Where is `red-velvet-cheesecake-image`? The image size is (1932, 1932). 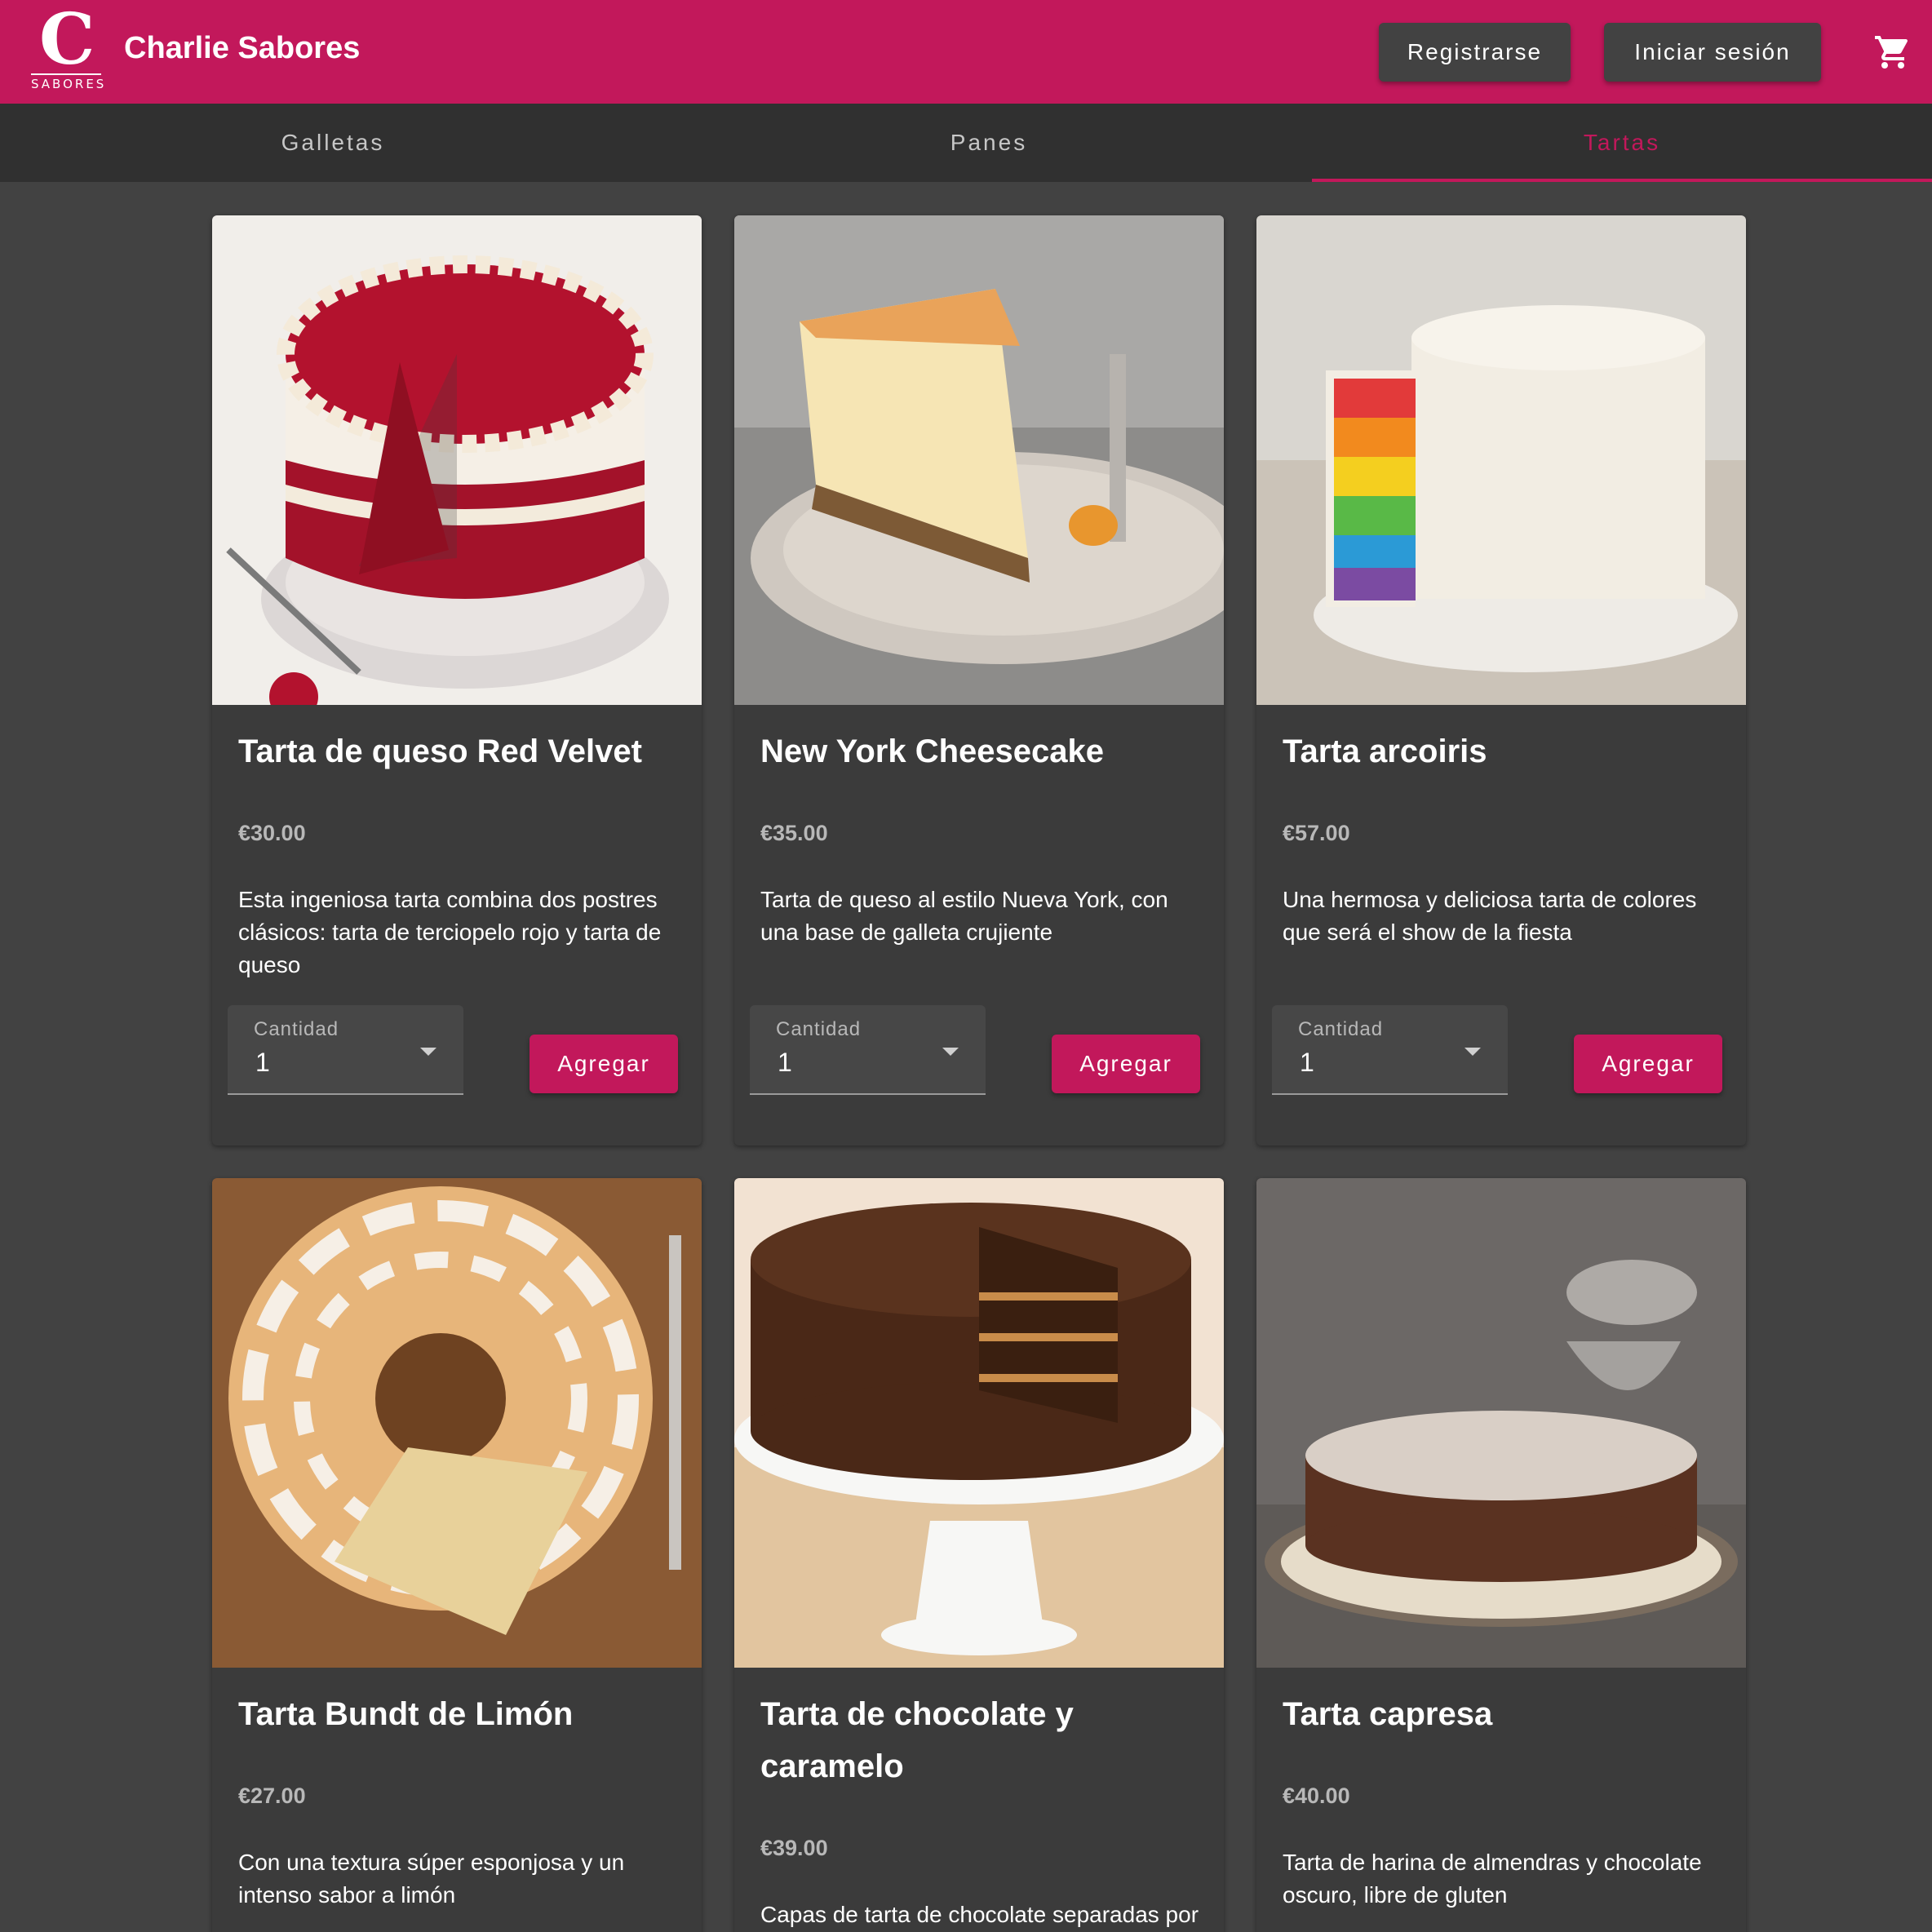 red-velvet-cheesecake-image is located at coordinates (457, 460).